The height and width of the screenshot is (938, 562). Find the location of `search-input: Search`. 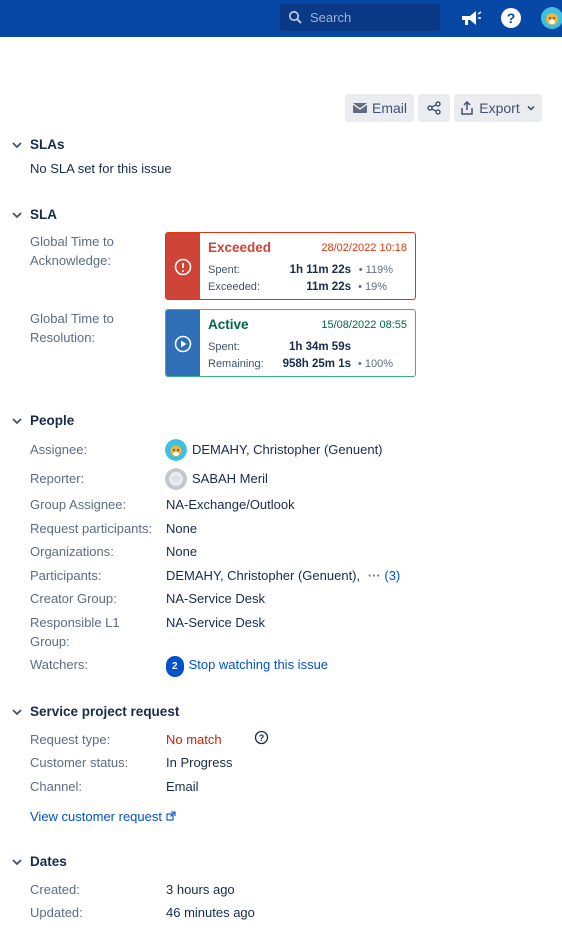

search-input: Search is located at coordinates (360, 17).